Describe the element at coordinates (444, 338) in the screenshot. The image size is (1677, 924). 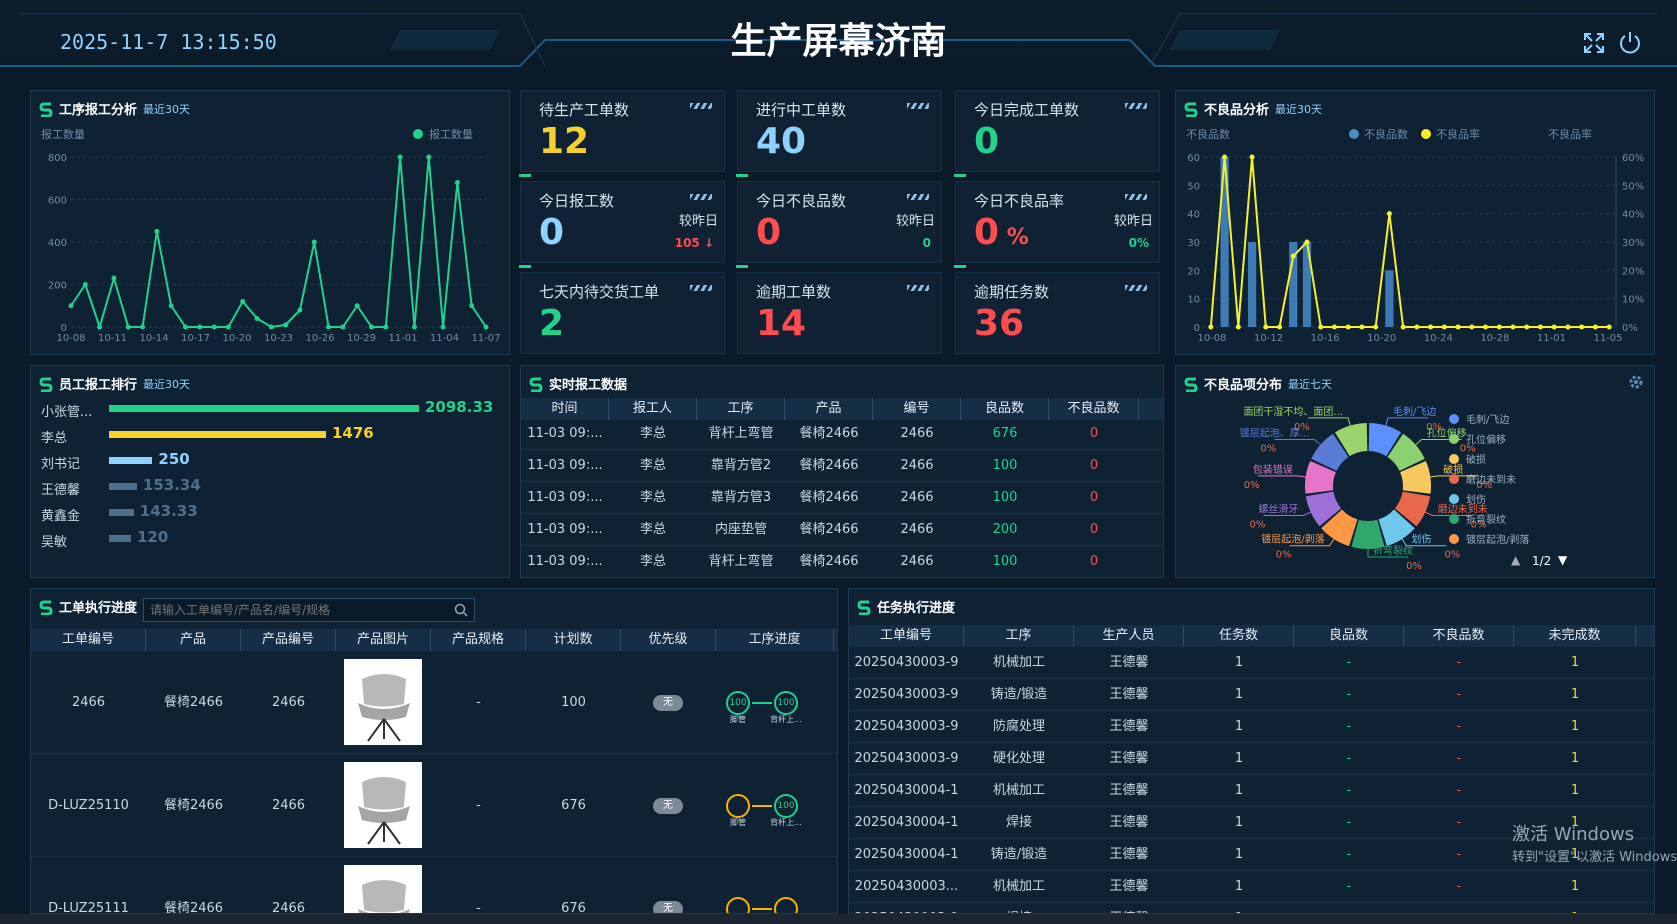
I see `x-tick-label: 11-04` at that location.